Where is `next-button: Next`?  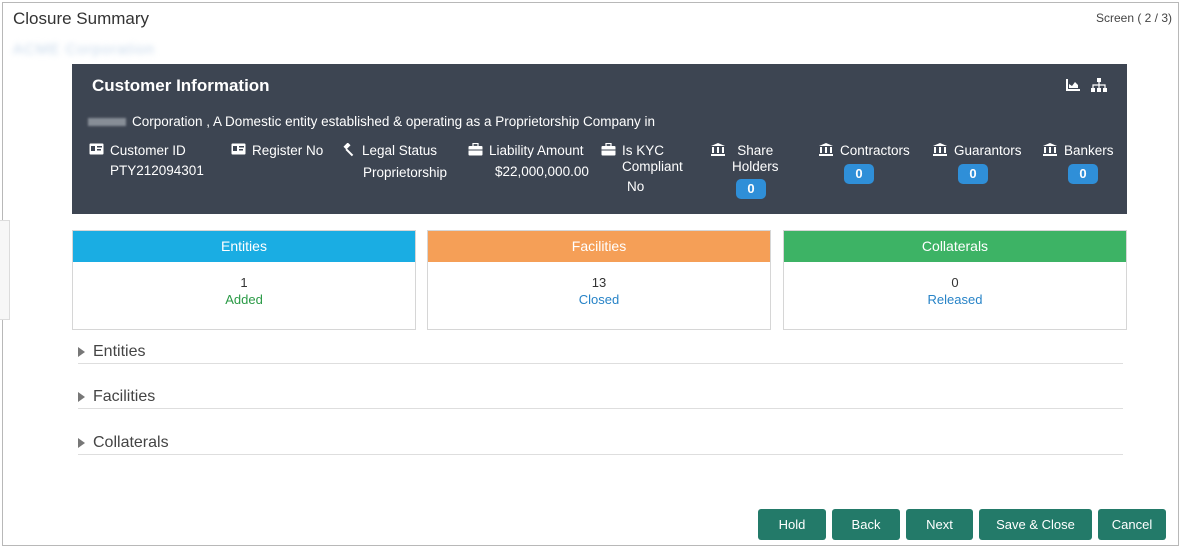
next-button: Next is located at coordinates (939, 524).